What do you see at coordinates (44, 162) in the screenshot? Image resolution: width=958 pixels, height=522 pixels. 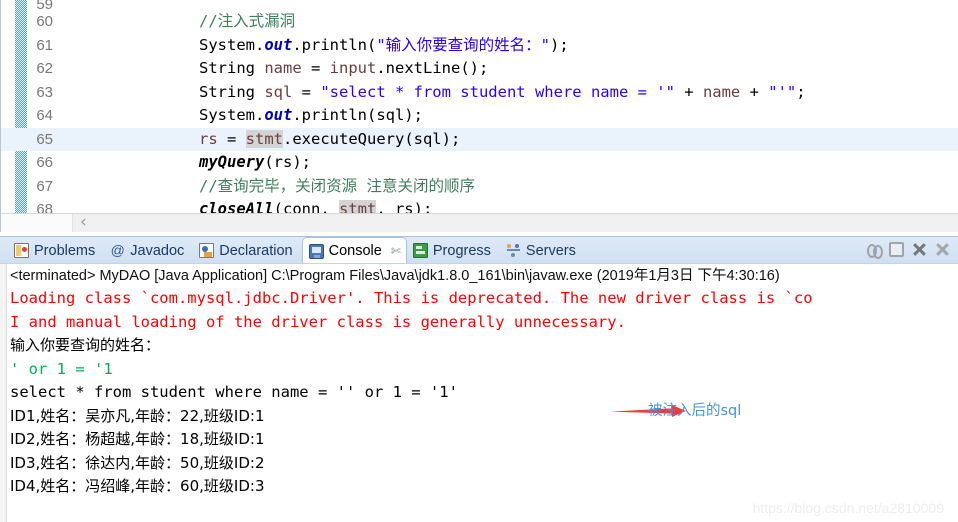 I see `line-number: 66` at bounding box center [44, 162].